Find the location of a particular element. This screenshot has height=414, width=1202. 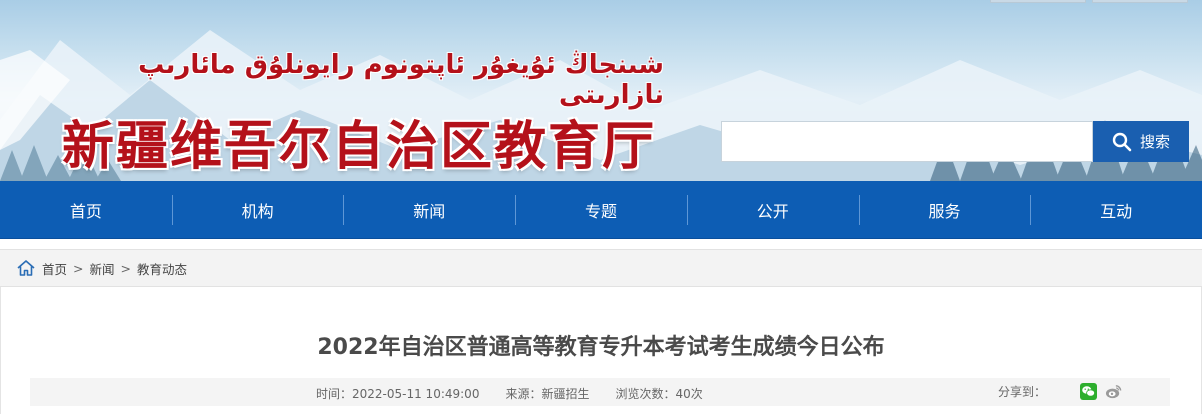

wechat-share-button is located at coordinates (1089, 391).